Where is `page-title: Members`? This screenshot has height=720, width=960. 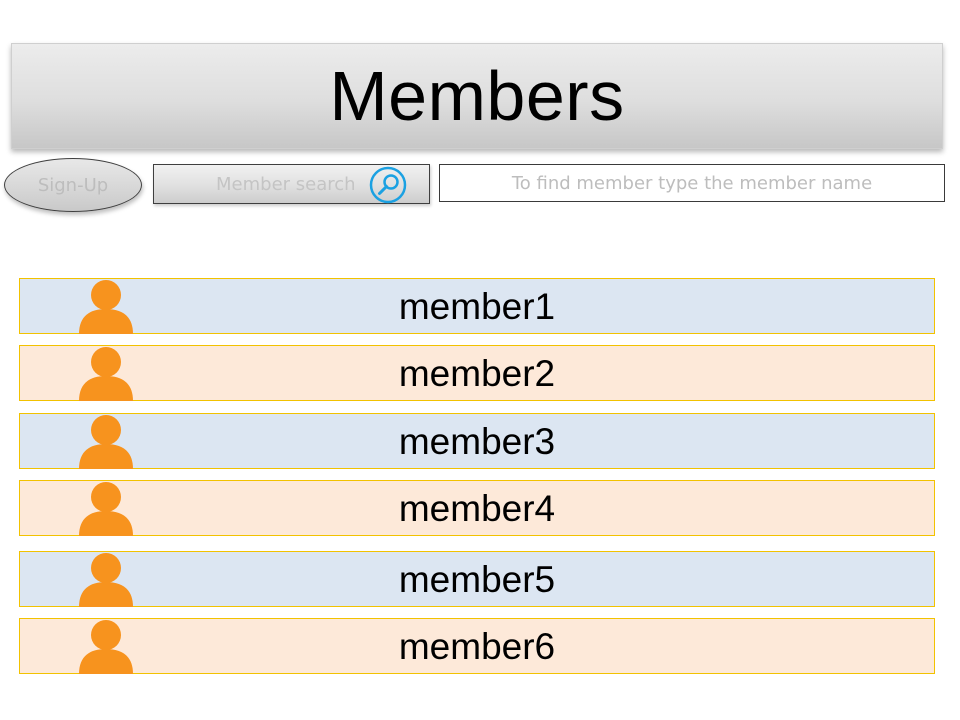
page-title: Members is located at coordinates (477, 96).